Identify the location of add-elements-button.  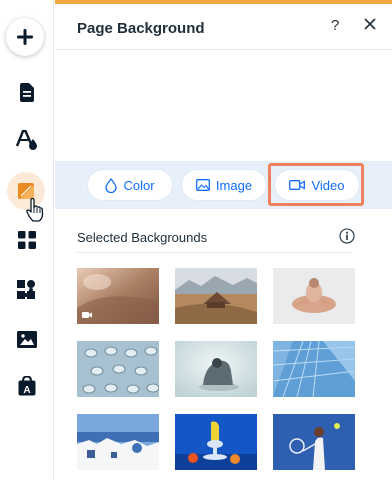
(25, 37).